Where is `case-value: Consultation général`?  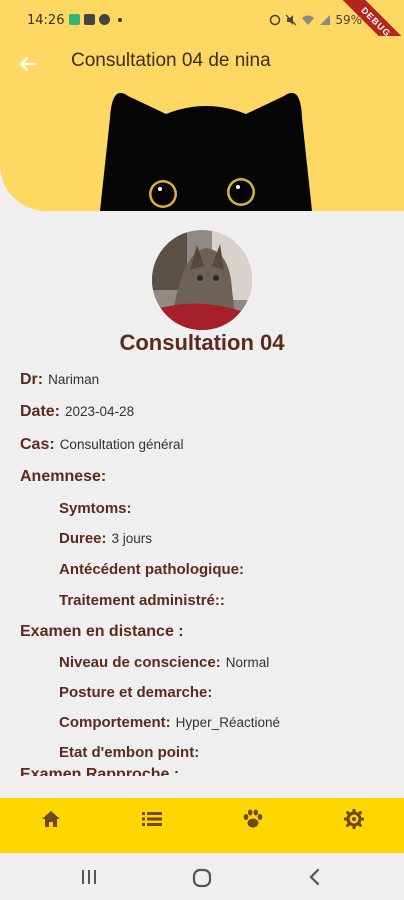
case-value: Consultation général is located at coordinates (121, 444).